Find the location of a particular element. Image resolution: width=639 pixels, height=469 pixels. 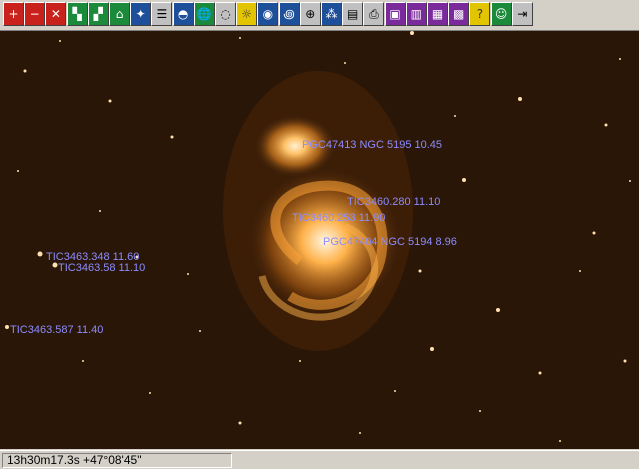

save-icon: ▥ is located at coordinates (416, 14).